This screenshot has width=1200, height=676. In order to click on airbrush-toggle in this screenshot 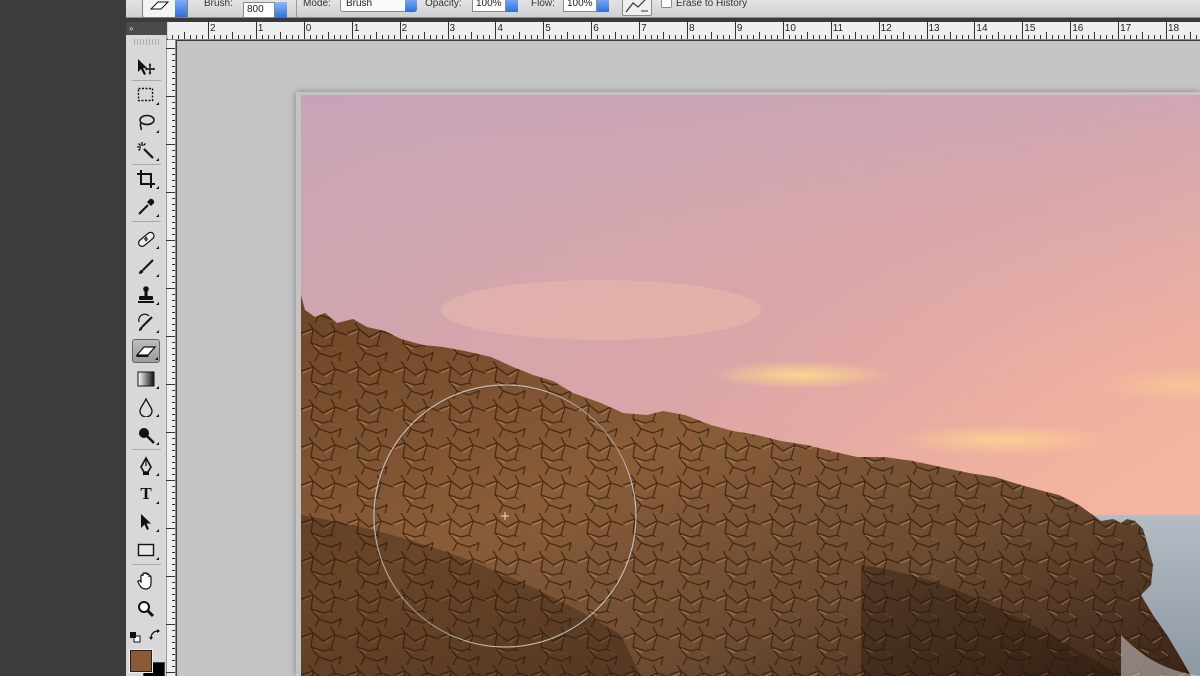, I will do `click(637, 8)`.